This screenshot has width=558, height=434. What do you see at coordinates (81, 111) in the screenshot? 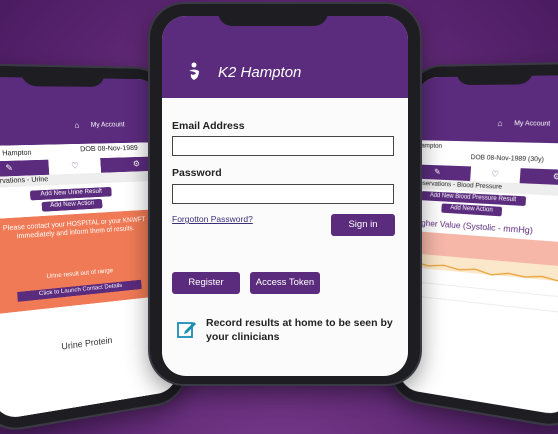
I see `left-header` at bounding box center [81, 111].